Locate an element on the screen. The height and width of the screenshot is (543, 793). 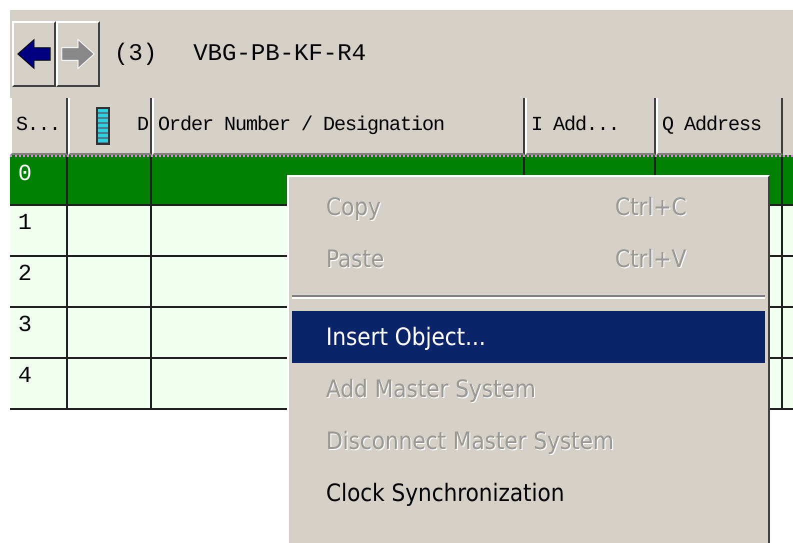
station-name: VBG-PB-KF-R4 is located at coordinates (279, 54).